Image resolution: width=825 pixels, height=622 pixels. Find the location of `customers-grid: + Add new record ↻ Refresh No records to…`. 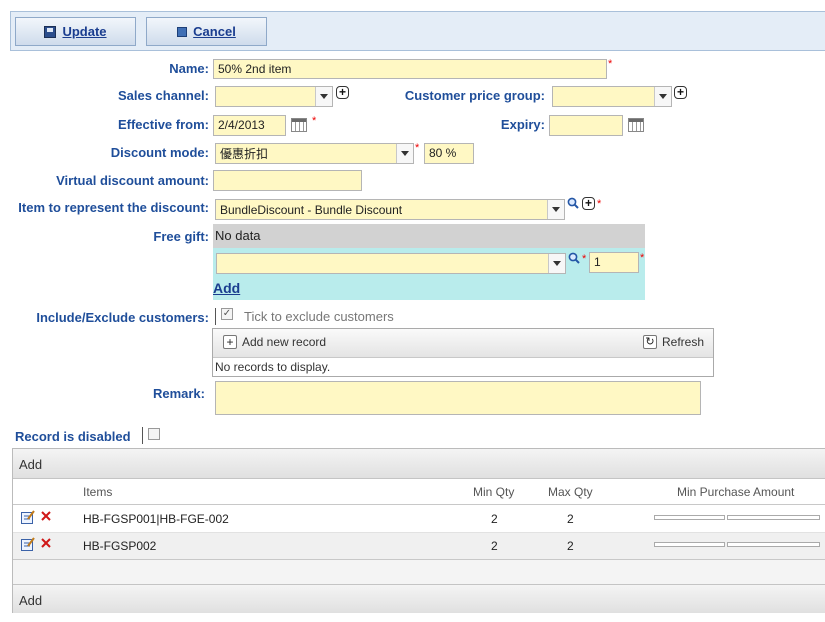

customers-grid: + Add new record ↻ Refresh No records to… is located at coordinates (463, 352).